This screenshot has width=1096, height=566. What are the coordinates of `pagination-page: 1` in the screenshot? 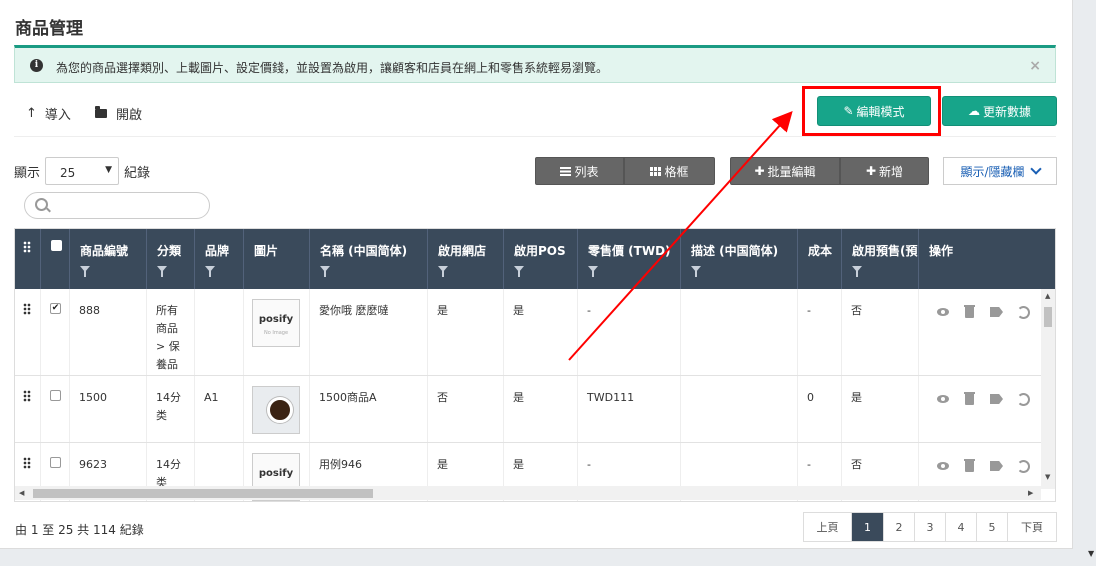 It's located at (868, 527).